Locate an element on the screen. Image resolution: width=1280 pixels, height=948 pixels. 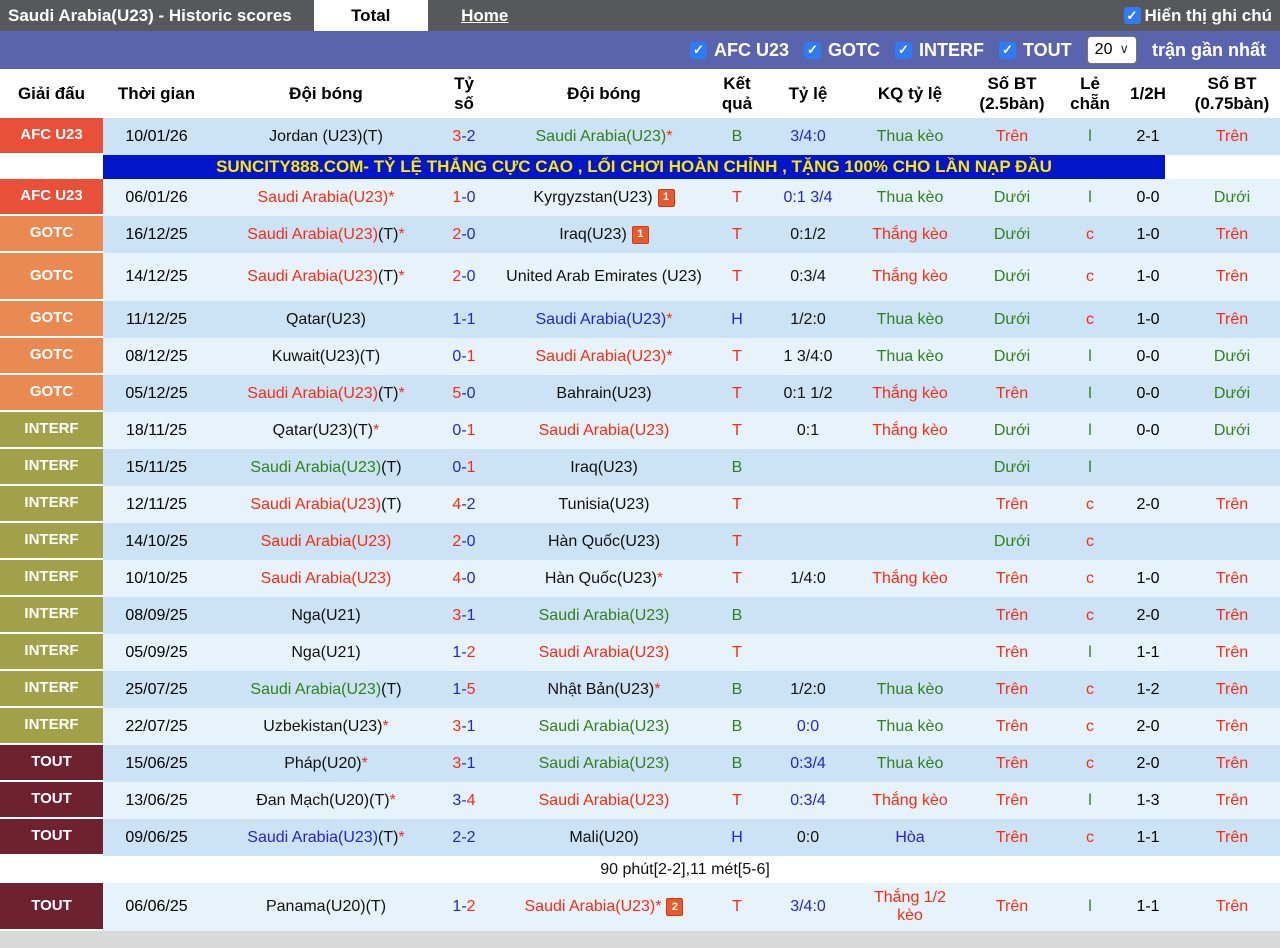
score: 3-1 is located at coordinates (464, 763).